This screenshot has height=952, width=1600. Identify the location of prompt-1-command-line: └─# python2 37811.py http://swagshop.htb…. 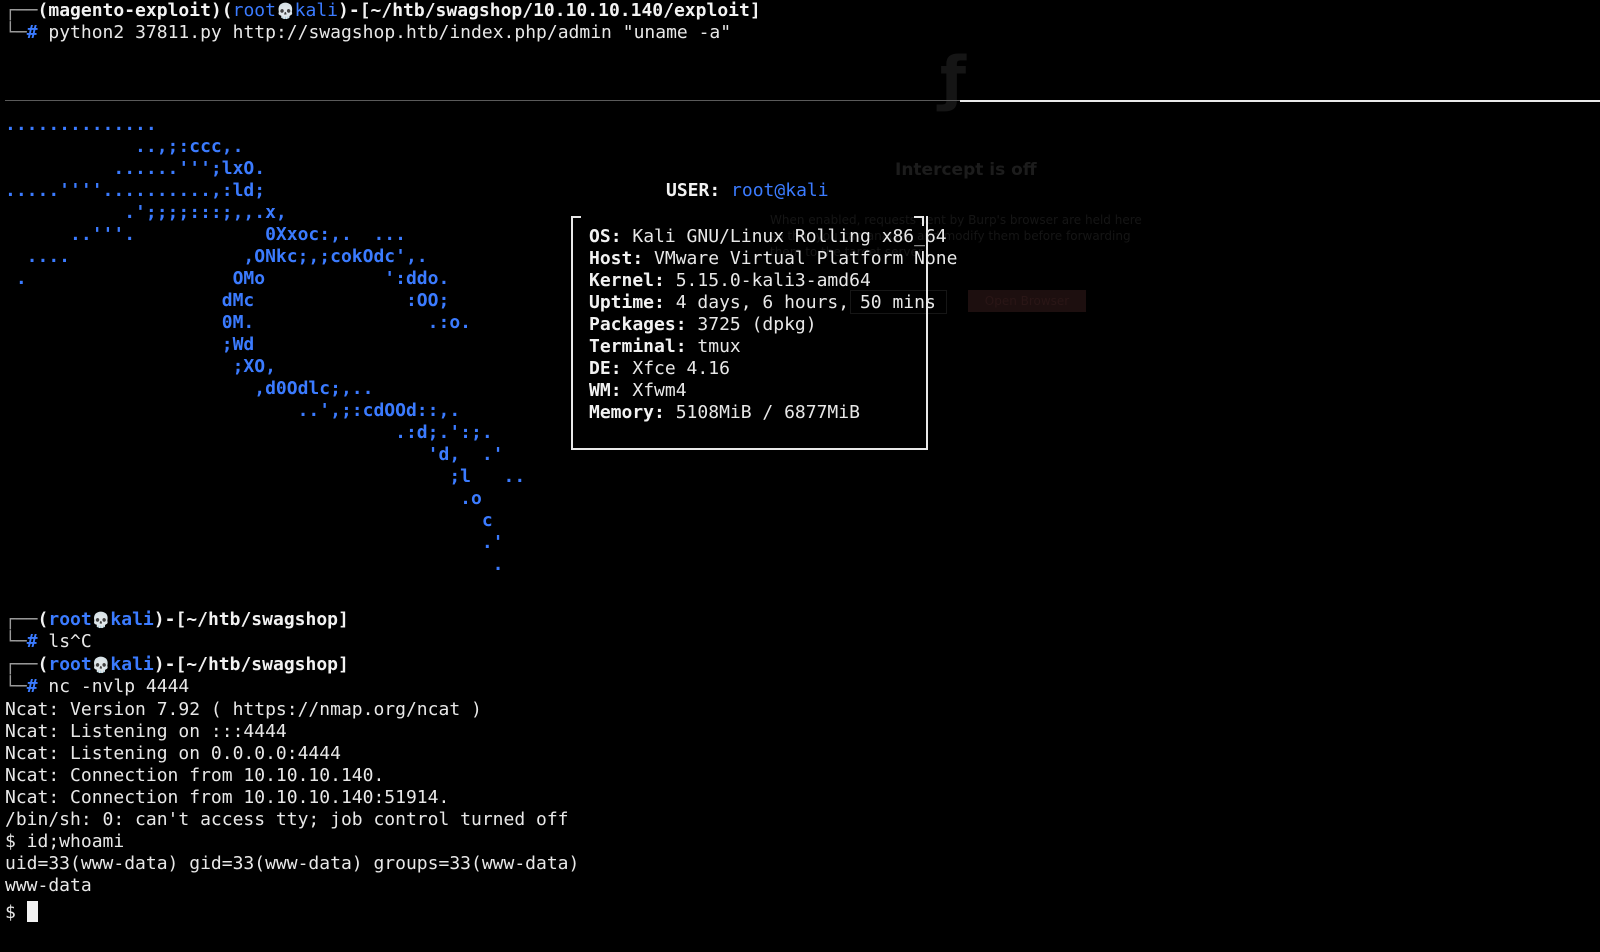
(368, 32).